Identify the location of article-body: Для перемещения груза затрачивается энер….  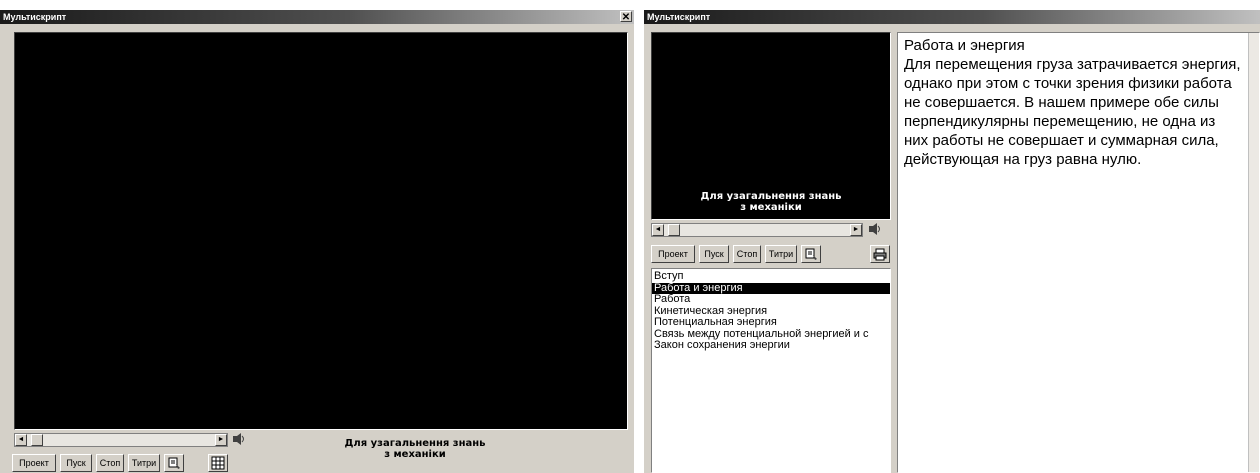
(1072, 112).